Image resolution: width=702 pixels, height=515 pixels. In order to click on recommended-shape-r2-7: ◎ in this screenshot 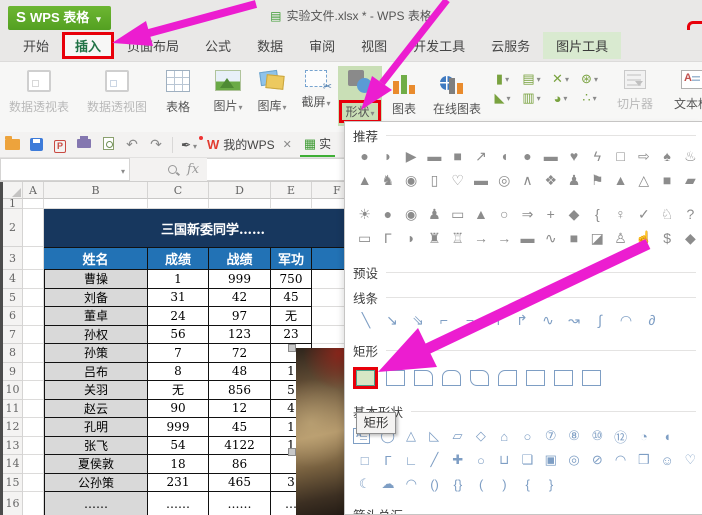, I will do `click(504, 180)`.